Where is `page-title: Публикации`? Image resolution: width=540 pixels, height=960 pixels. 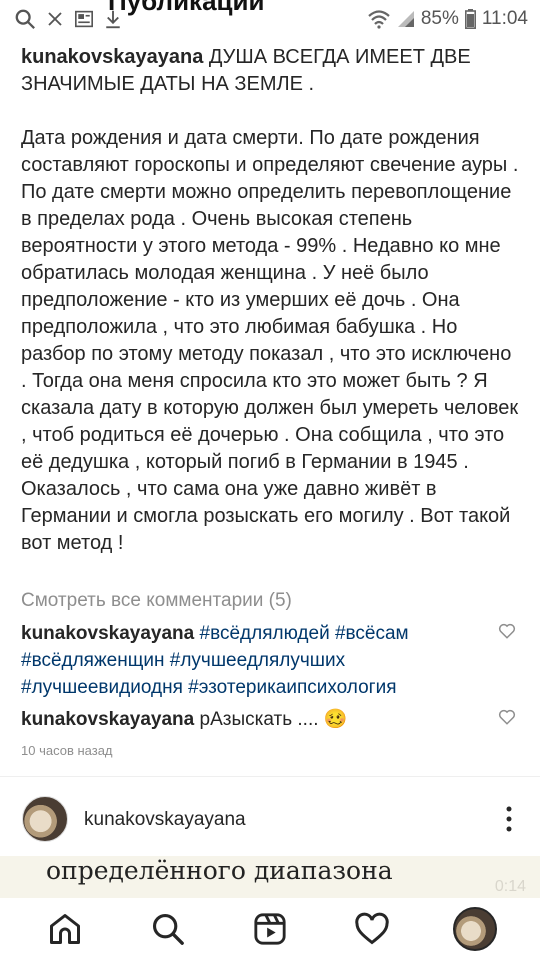
page-title: Публикации is located at coordinates (186, 8).